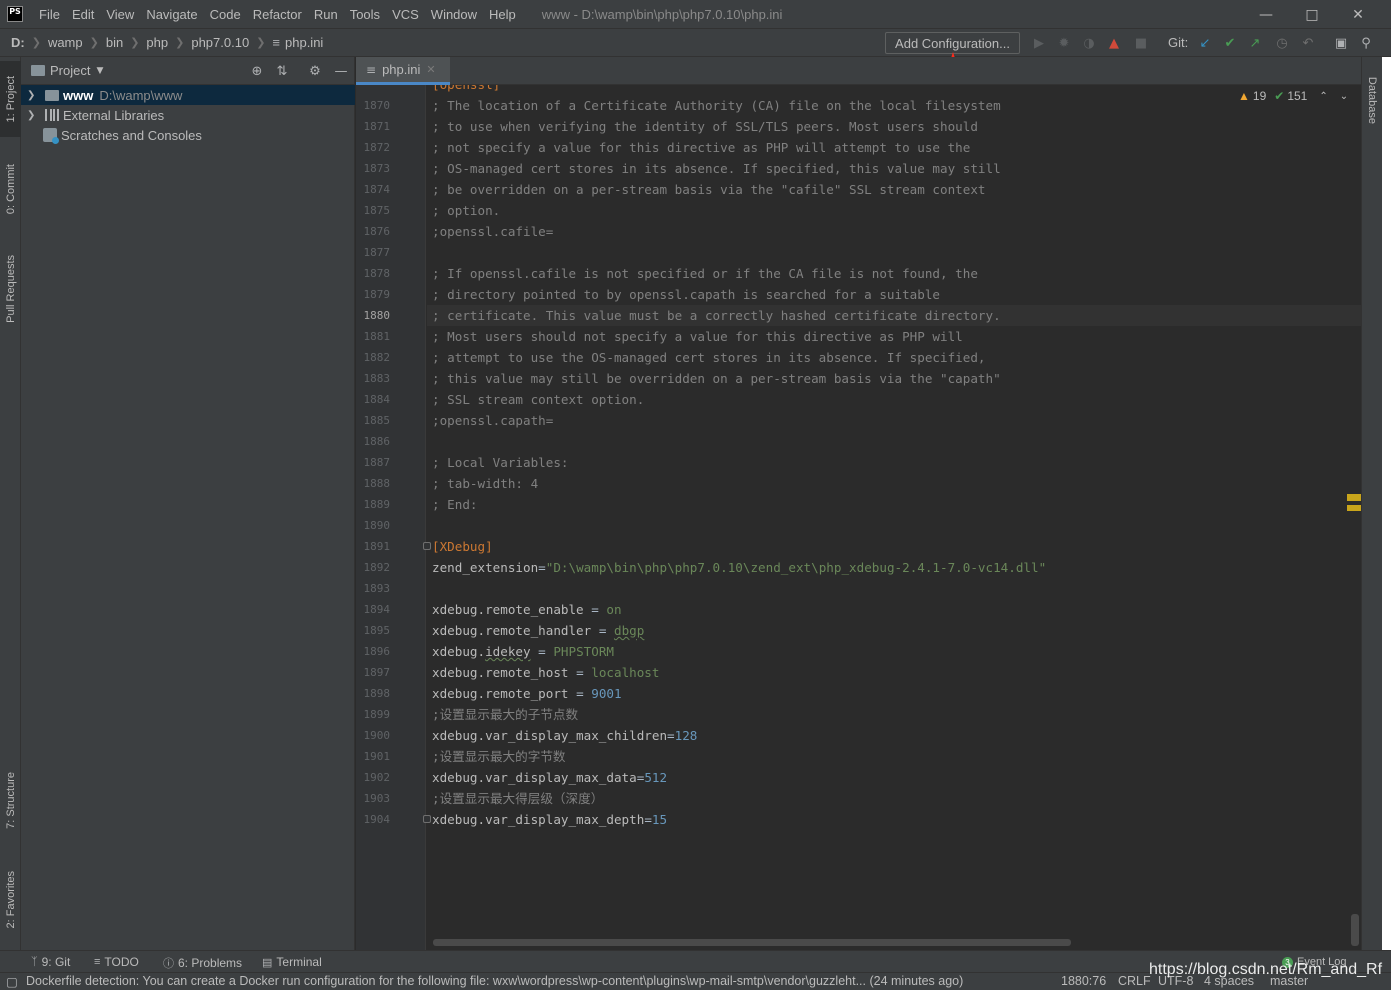  What do you see at coordinates (292, 962) in the screenshot?
I see `tool-terminal: ▤ Terminal` at bounding box center [292, 962].